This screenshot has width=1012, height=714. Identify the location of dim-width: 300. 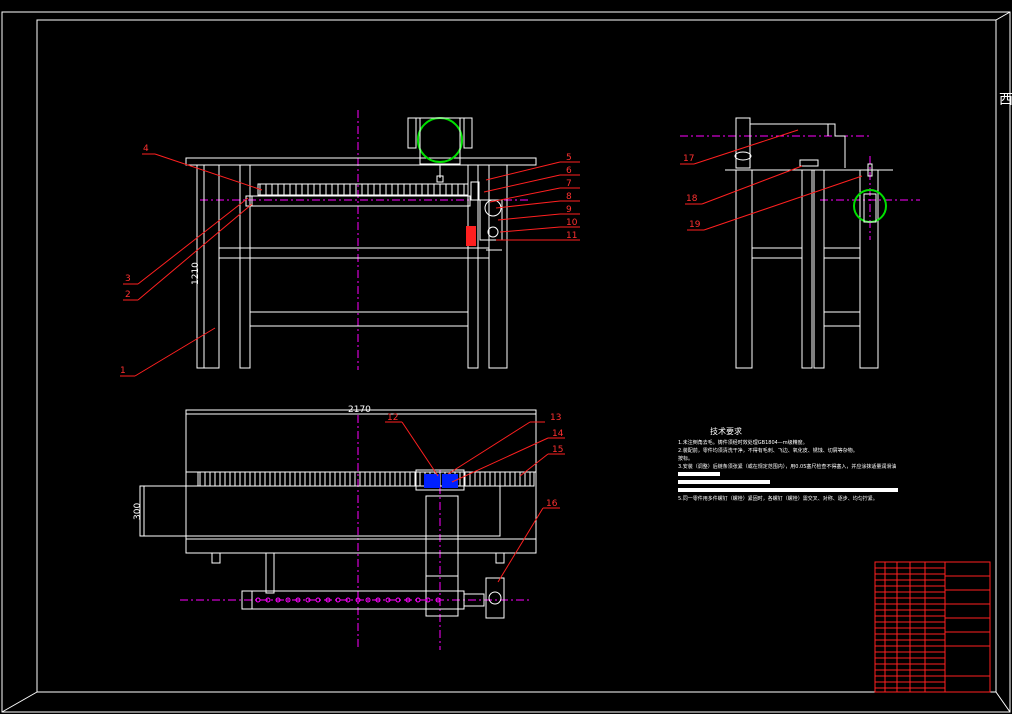
(138, 511).